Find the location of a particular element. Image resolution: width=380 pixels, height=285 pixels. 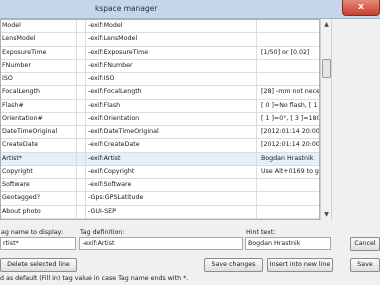

tag-name-cell: Artist* is located at coordinates (39, 159).